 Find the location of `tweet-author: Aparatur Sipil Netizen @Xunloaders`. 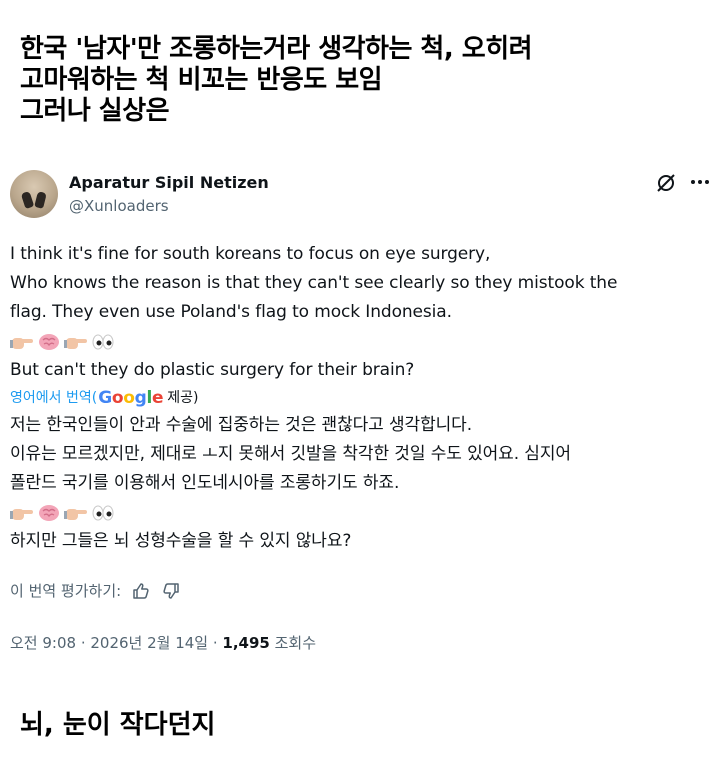

tweet-author: Aparatur Sipil Netizen @Xunloaders is located at coordinates (359, 189).